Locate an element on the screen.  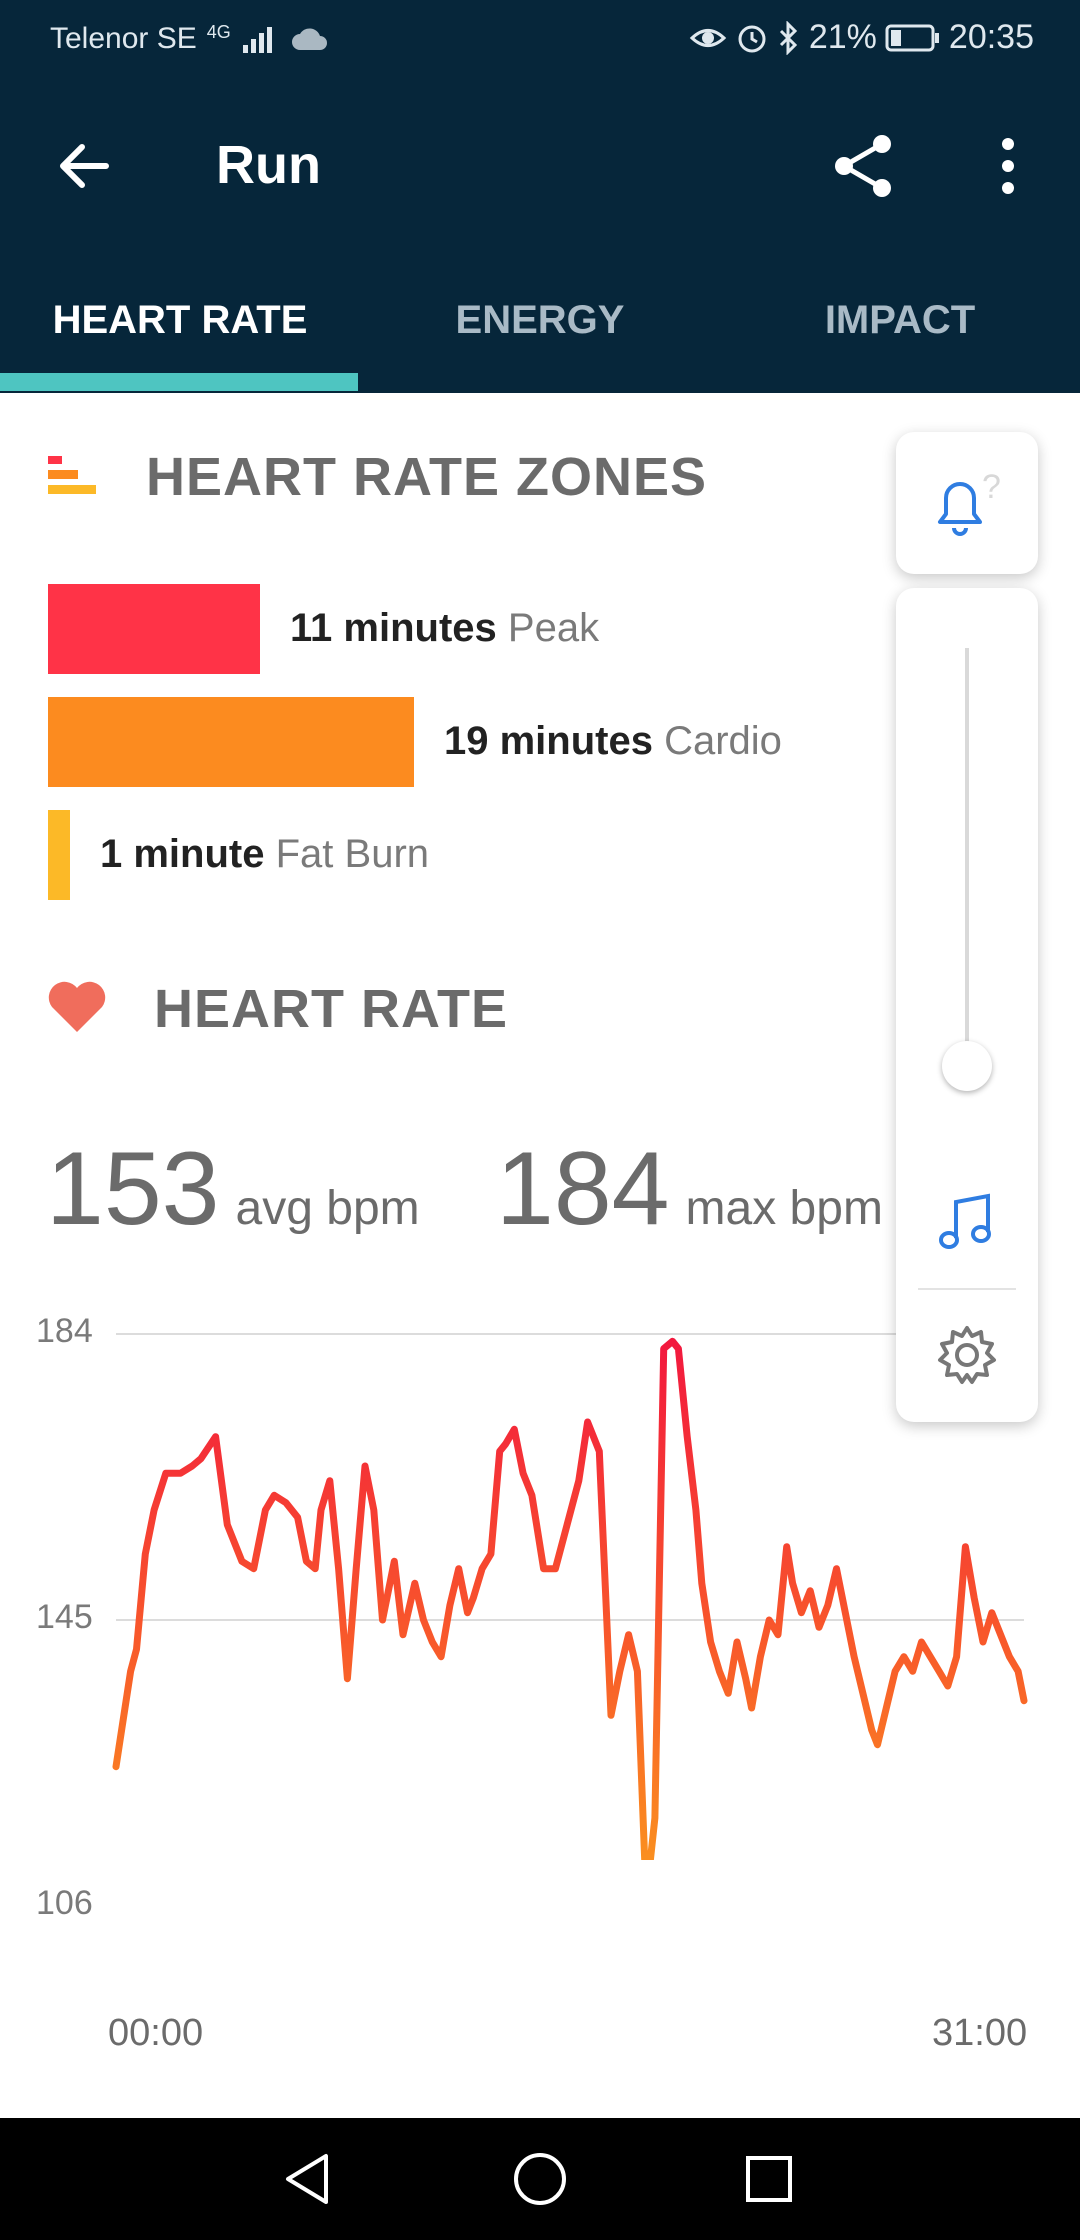
more-vert-icon is located at coordinates (1008, 166).